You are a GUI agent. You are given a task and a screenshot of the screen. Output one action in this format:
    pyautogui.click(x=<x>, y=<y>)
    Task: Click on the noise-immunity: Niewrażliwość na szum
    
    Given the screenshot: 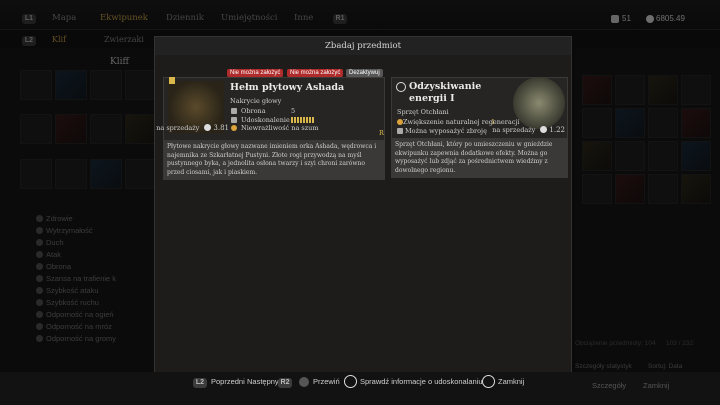 What is the action you would take?
    pyautogui.click(x=280, y=128)
    